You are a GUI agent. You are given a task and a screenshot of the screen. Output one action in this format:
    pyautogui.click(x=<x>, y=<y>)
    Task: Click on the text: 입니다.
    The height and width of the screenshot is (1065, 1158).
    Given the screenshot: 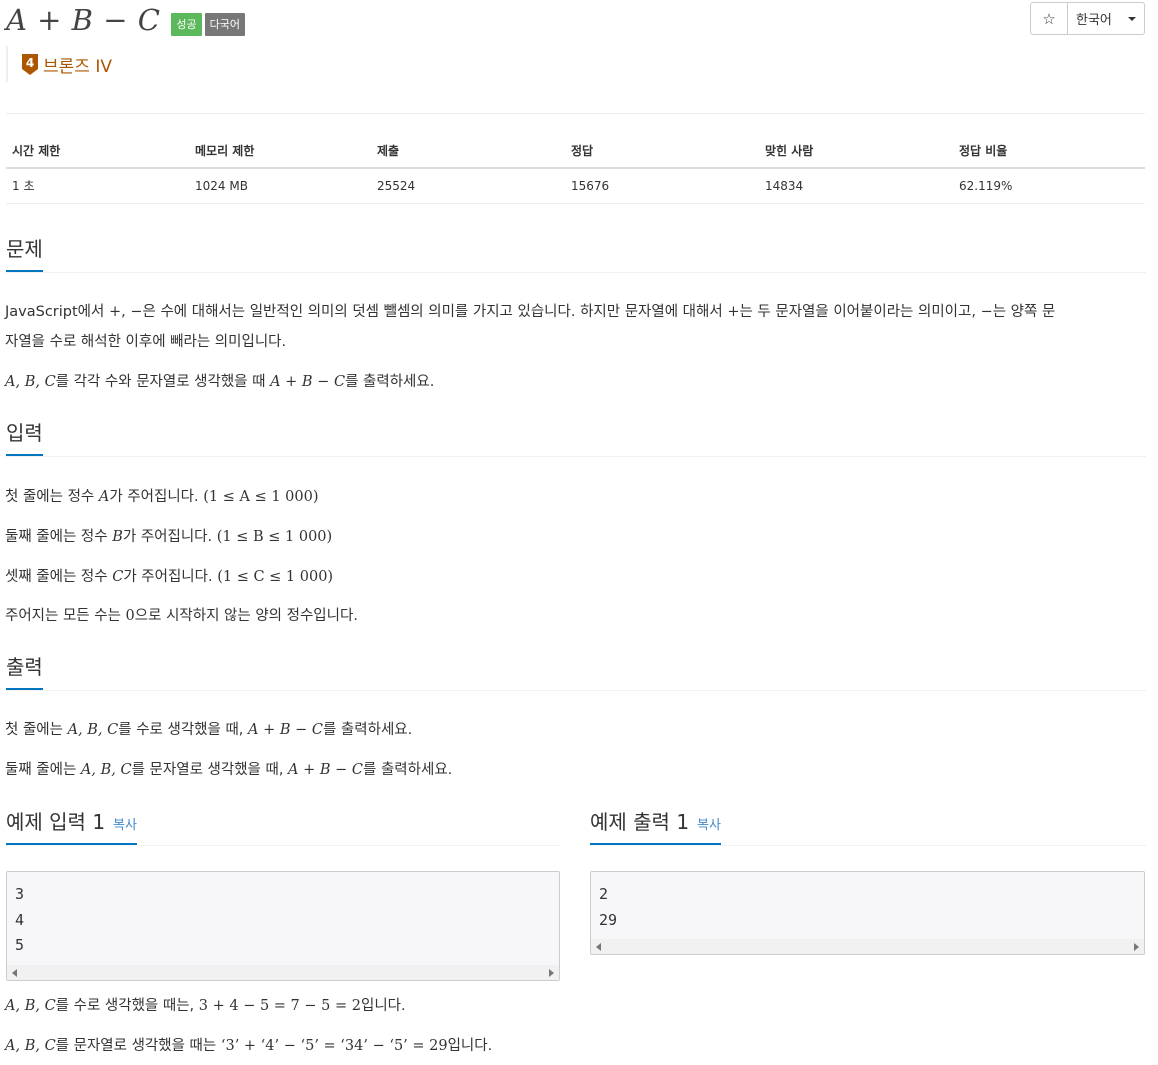 What is the action you would take?
    pyautogui.click(x=383, y=1006)
    